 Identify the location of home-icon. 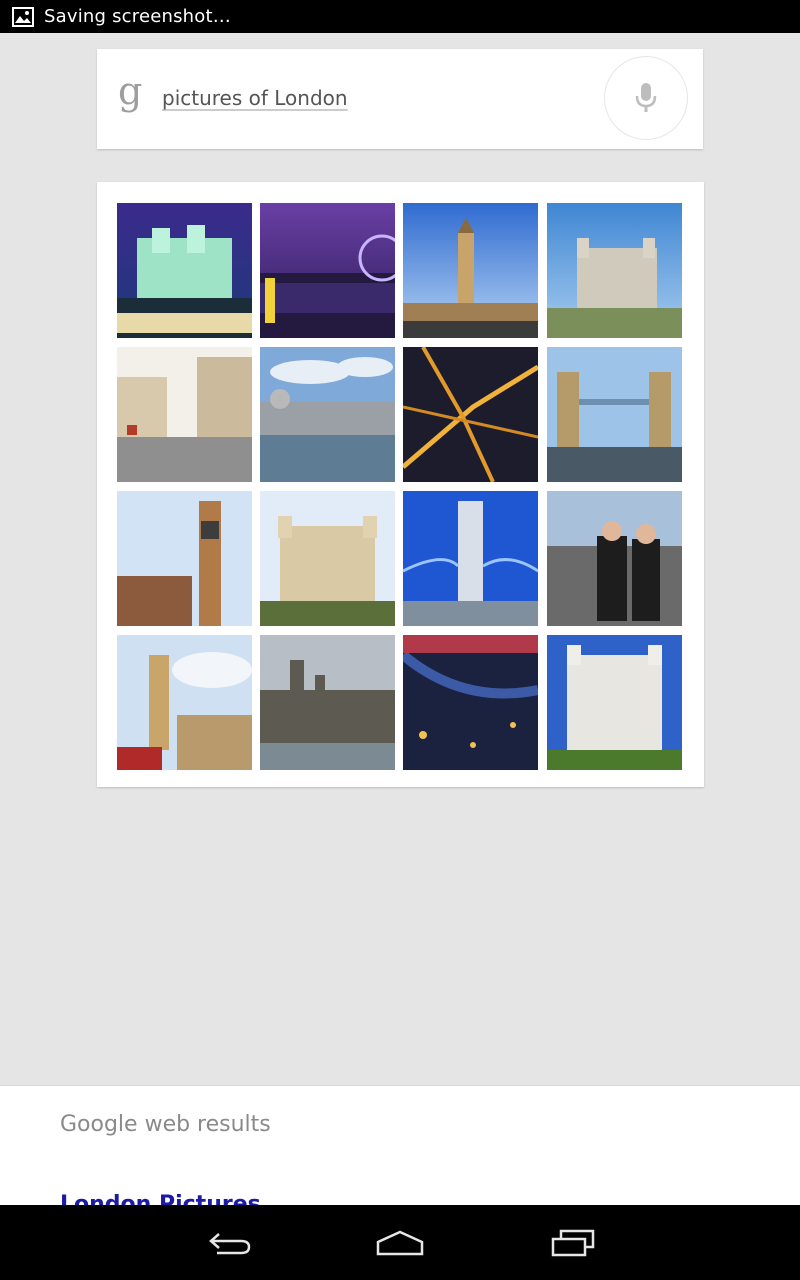
(400, 1243).